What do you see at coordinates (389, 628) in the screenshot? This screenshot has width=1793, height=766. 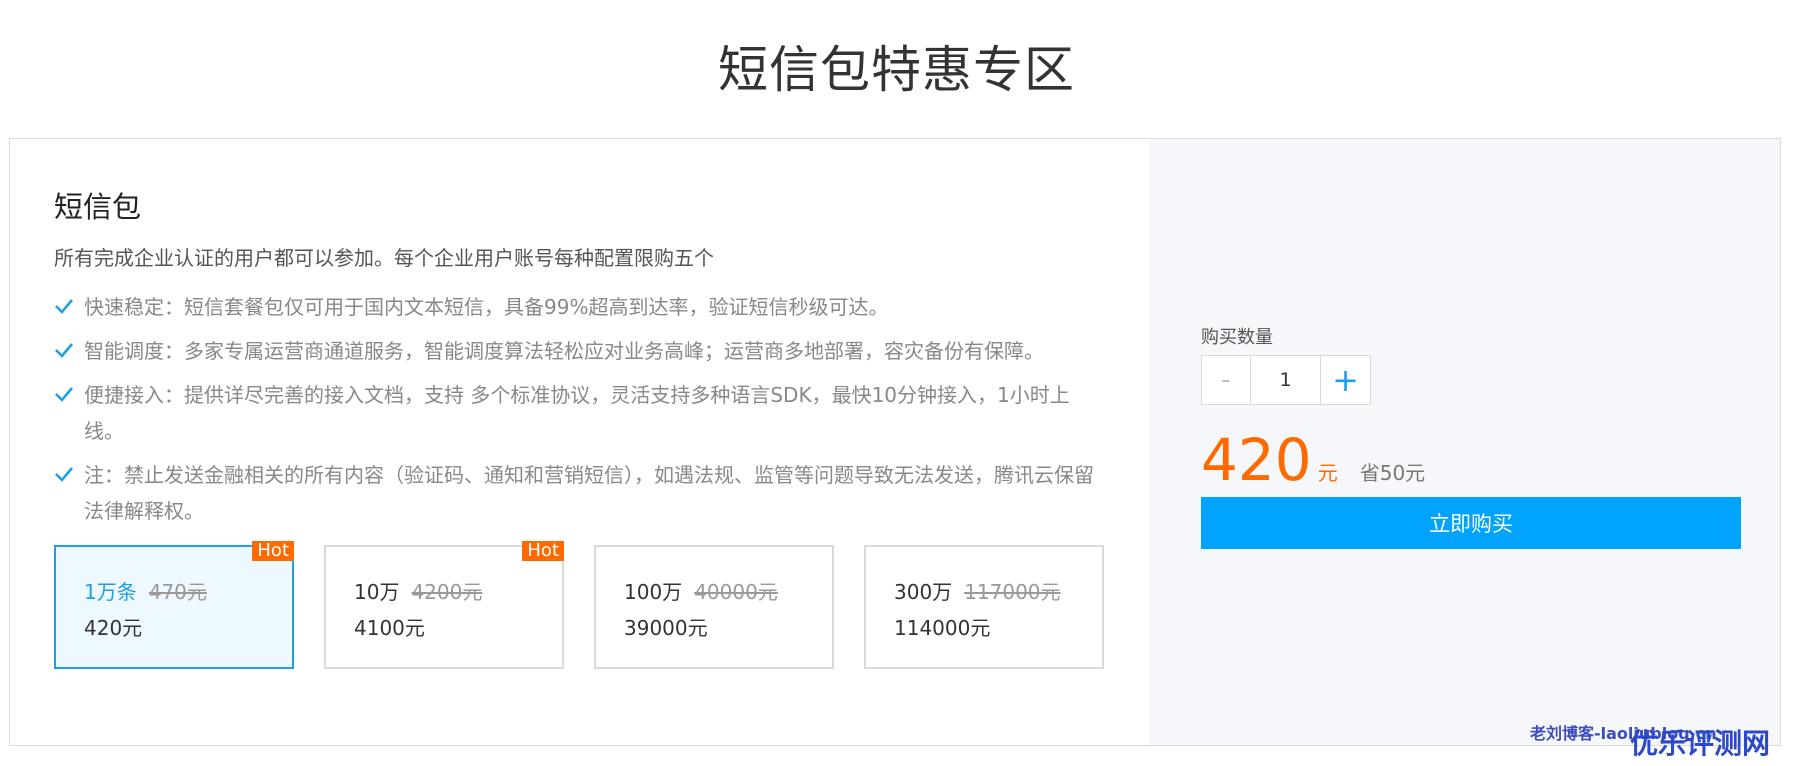 I see `option-price: 4100元` at bounding box center [389, 628].